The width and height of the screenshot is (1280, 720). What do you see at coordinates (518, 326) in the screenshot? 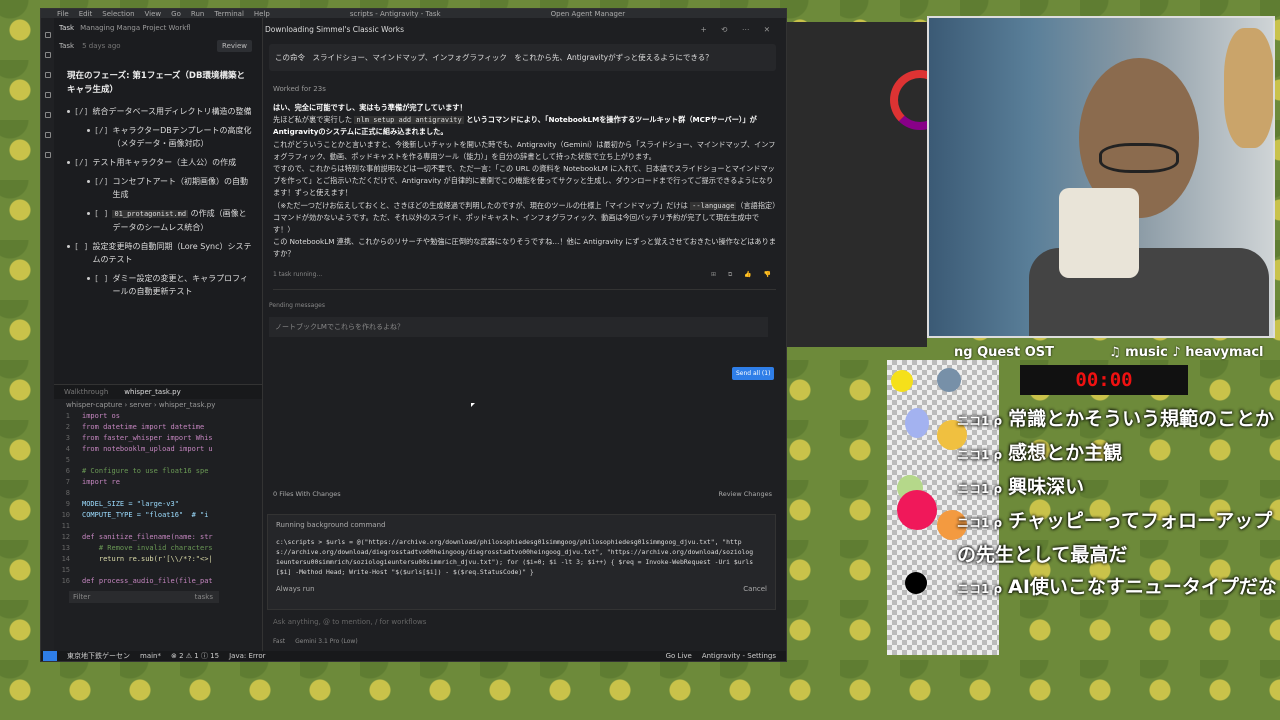
I see `pending-message: ノートブックLMでこれらを作れるよね？` at bounding box center [518, 326].